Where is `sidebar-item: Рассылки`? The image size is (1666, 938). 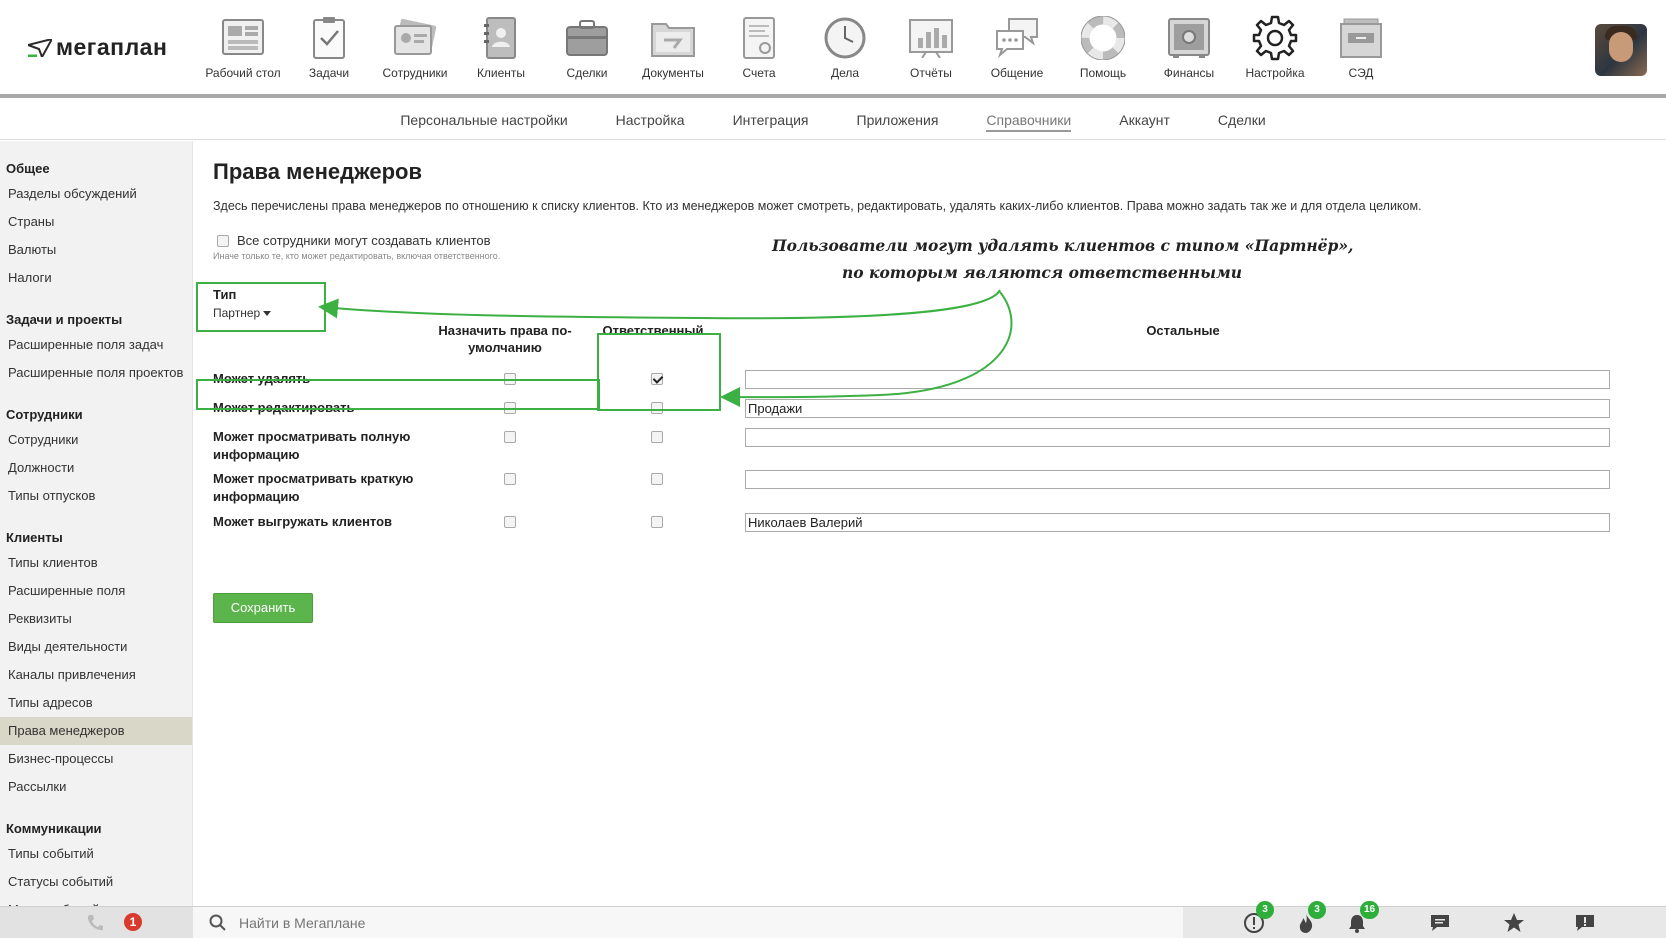
sidebar-item: Рассылки is located at coordinates (96, 787).